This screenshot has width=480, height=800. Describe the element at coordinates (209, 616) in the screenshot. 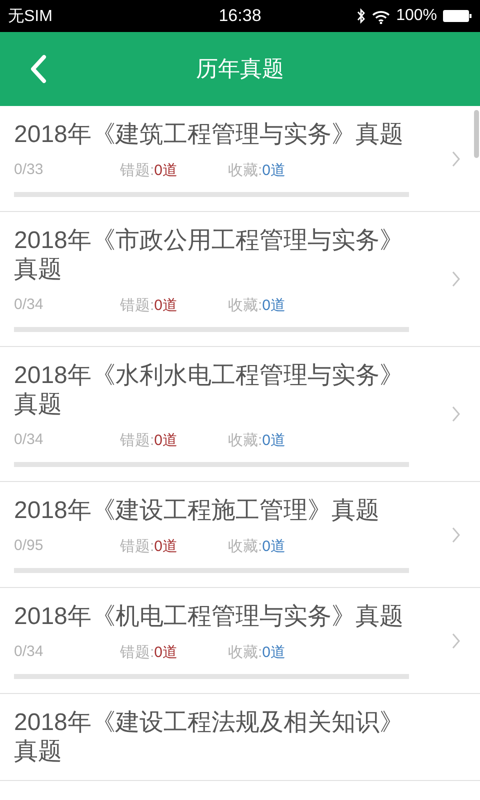

I see `exam-title: 2018年《机电工程管理与实务》真题` at that location.